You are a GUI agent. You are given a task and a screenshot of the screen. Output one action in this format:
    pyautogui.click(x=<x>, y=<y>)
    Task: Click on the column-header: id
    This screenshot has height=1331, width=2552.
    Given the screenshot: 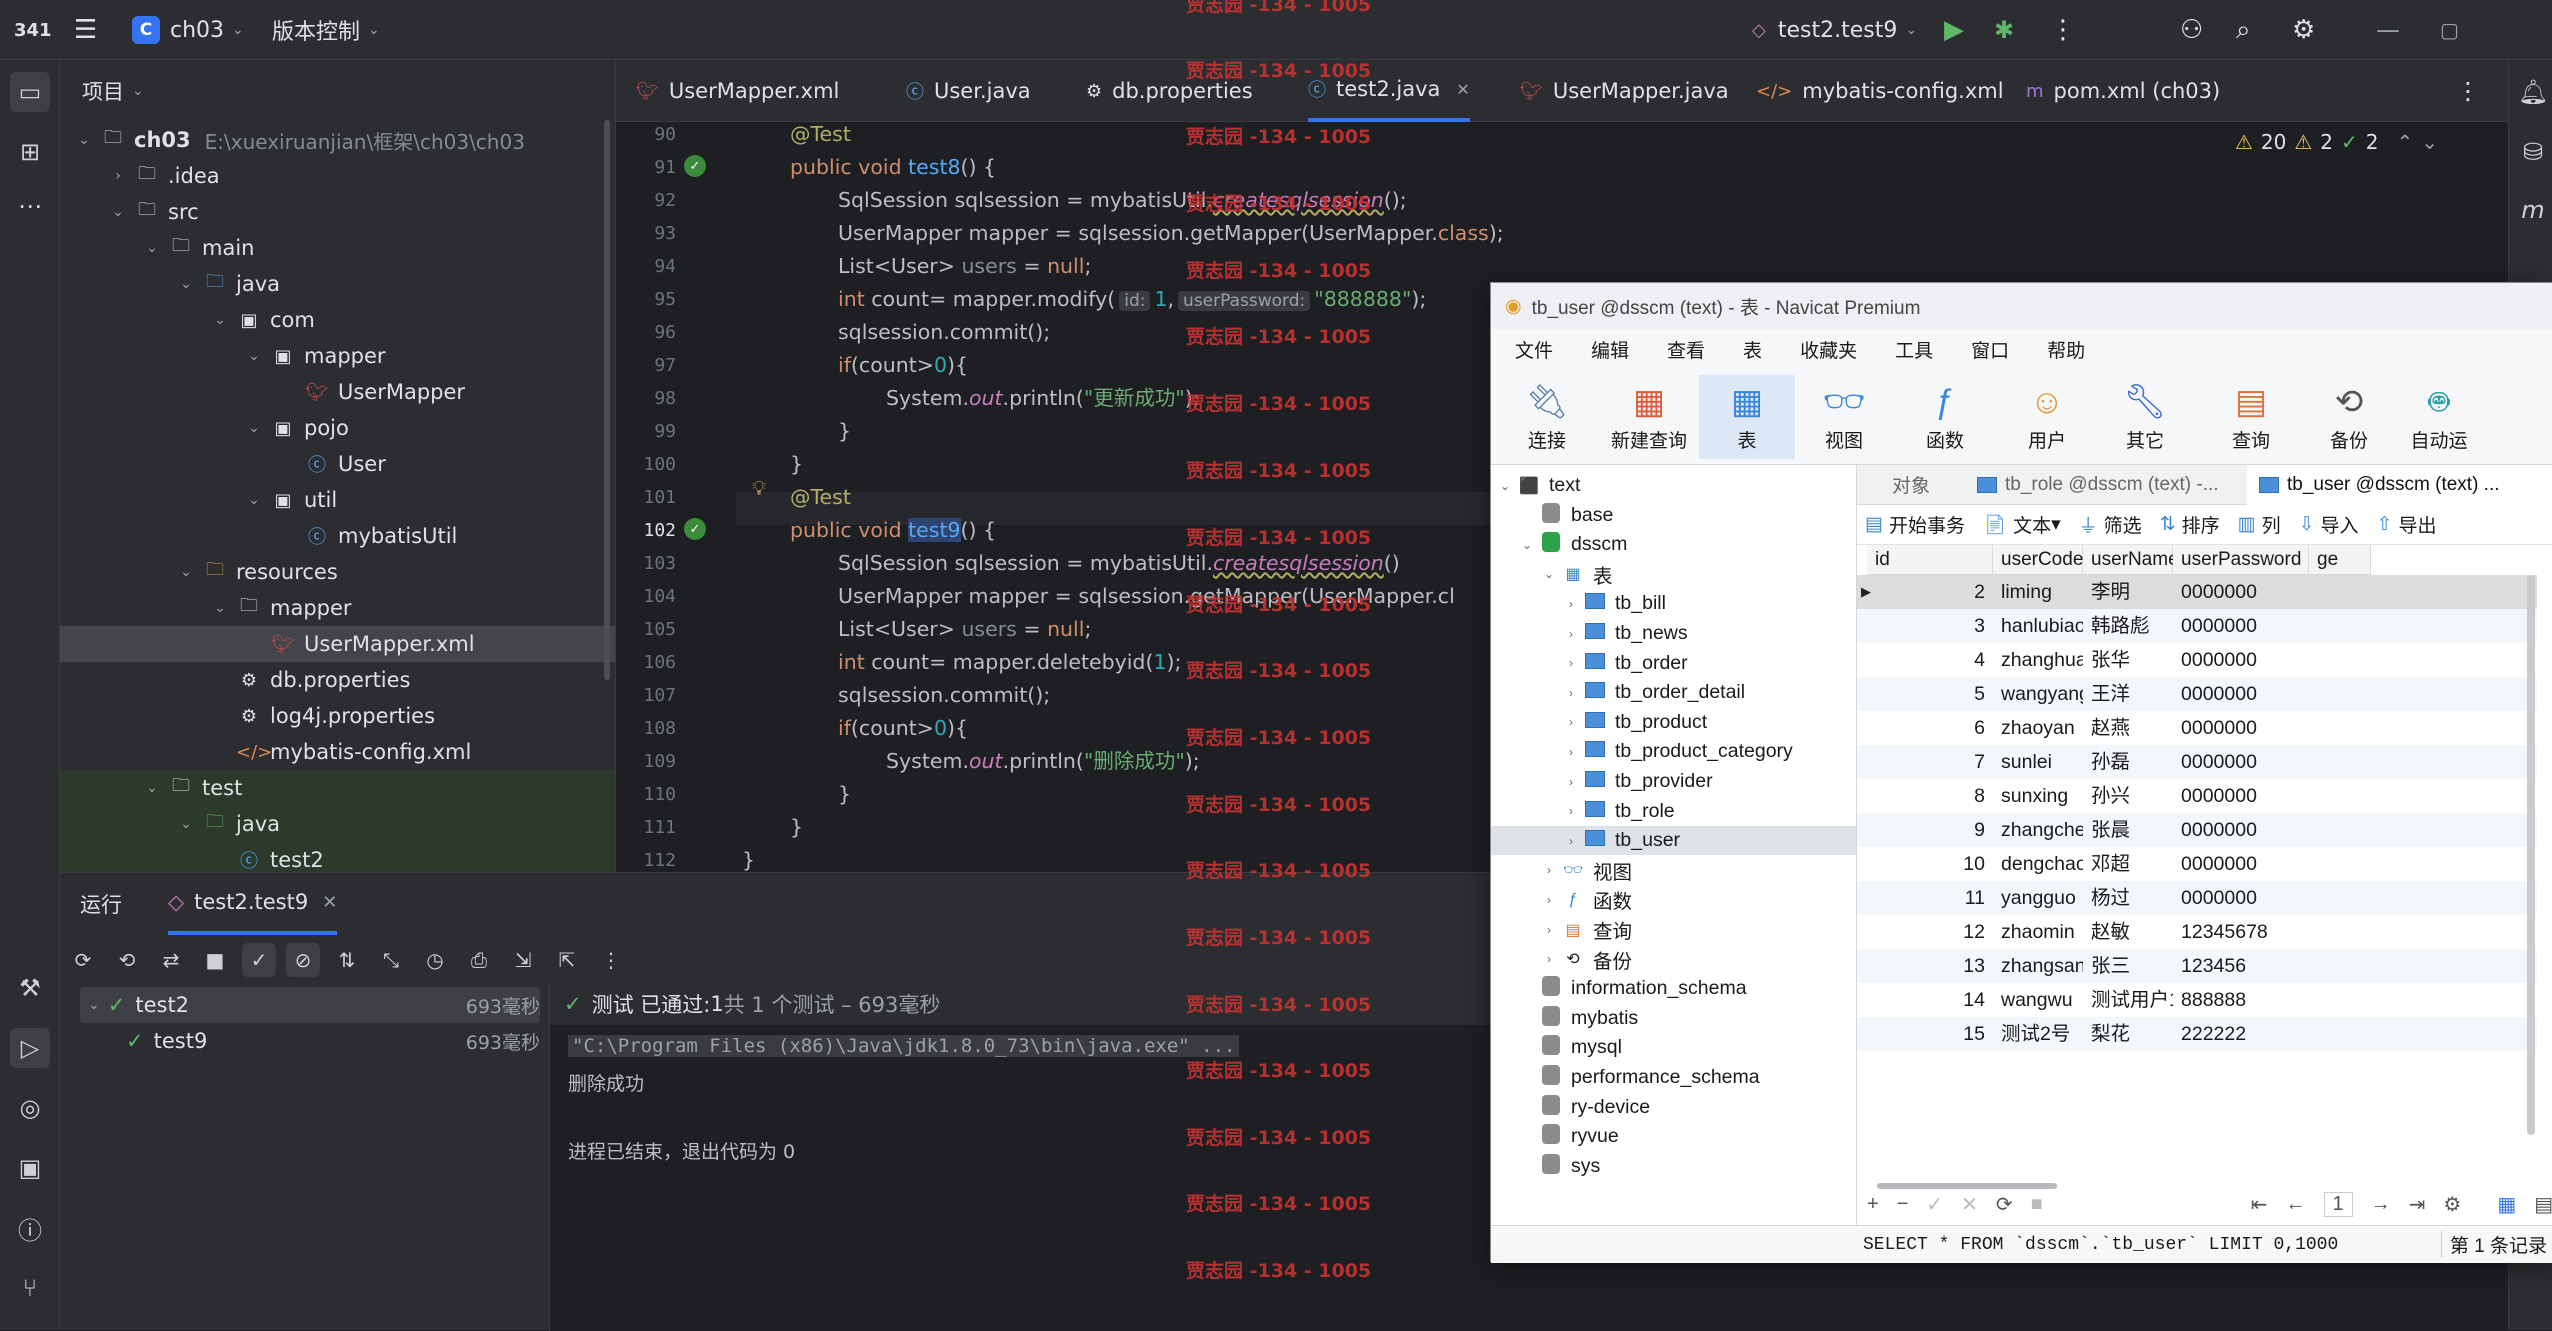 What is the action you would take?
    pyautogui.click(x=1930, y=560)
    